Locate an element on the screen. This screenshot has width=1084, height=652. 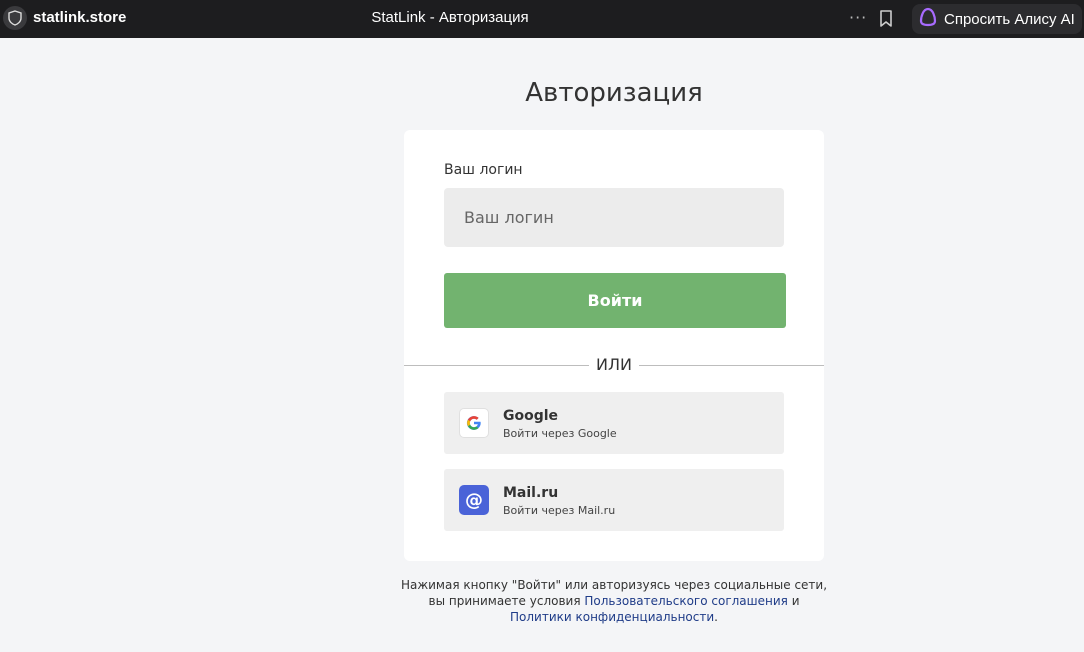
mailru-login-button: @ Mail.ru Войти через Mail.ru is located at coordinates (614, 500).